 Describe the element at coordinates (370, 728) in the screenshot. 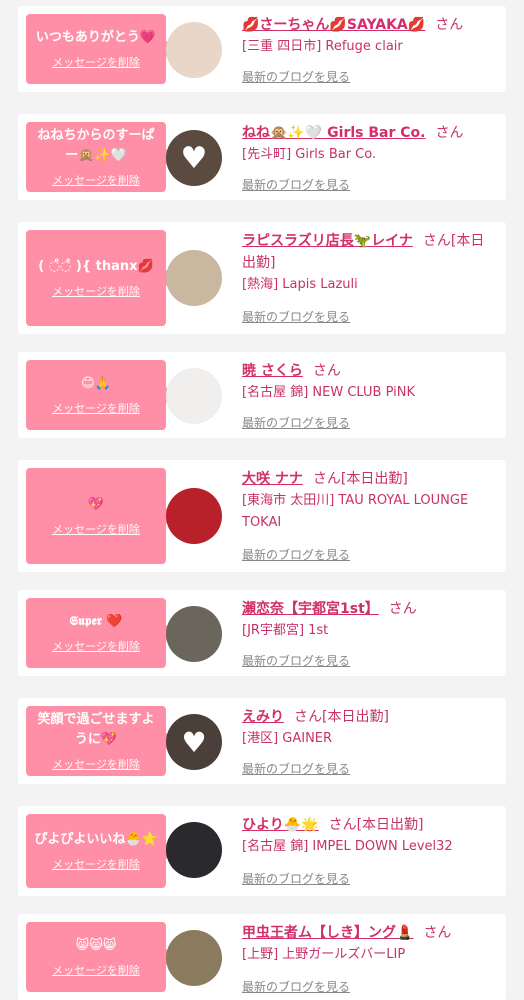

I see `profile-info: えみり さん[本日出勤] [港区] GAINER` at that location.